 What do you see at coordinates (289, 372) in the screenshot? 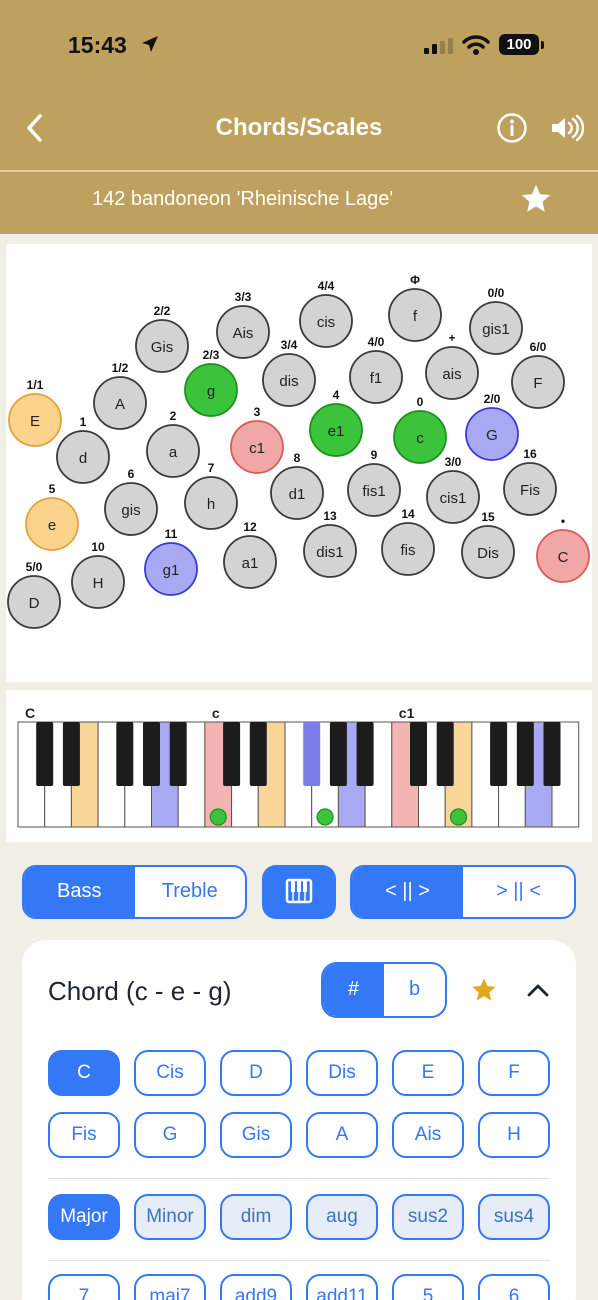
I see `bandoneon-button: dis 3/4` at bounding box center [289, 372].